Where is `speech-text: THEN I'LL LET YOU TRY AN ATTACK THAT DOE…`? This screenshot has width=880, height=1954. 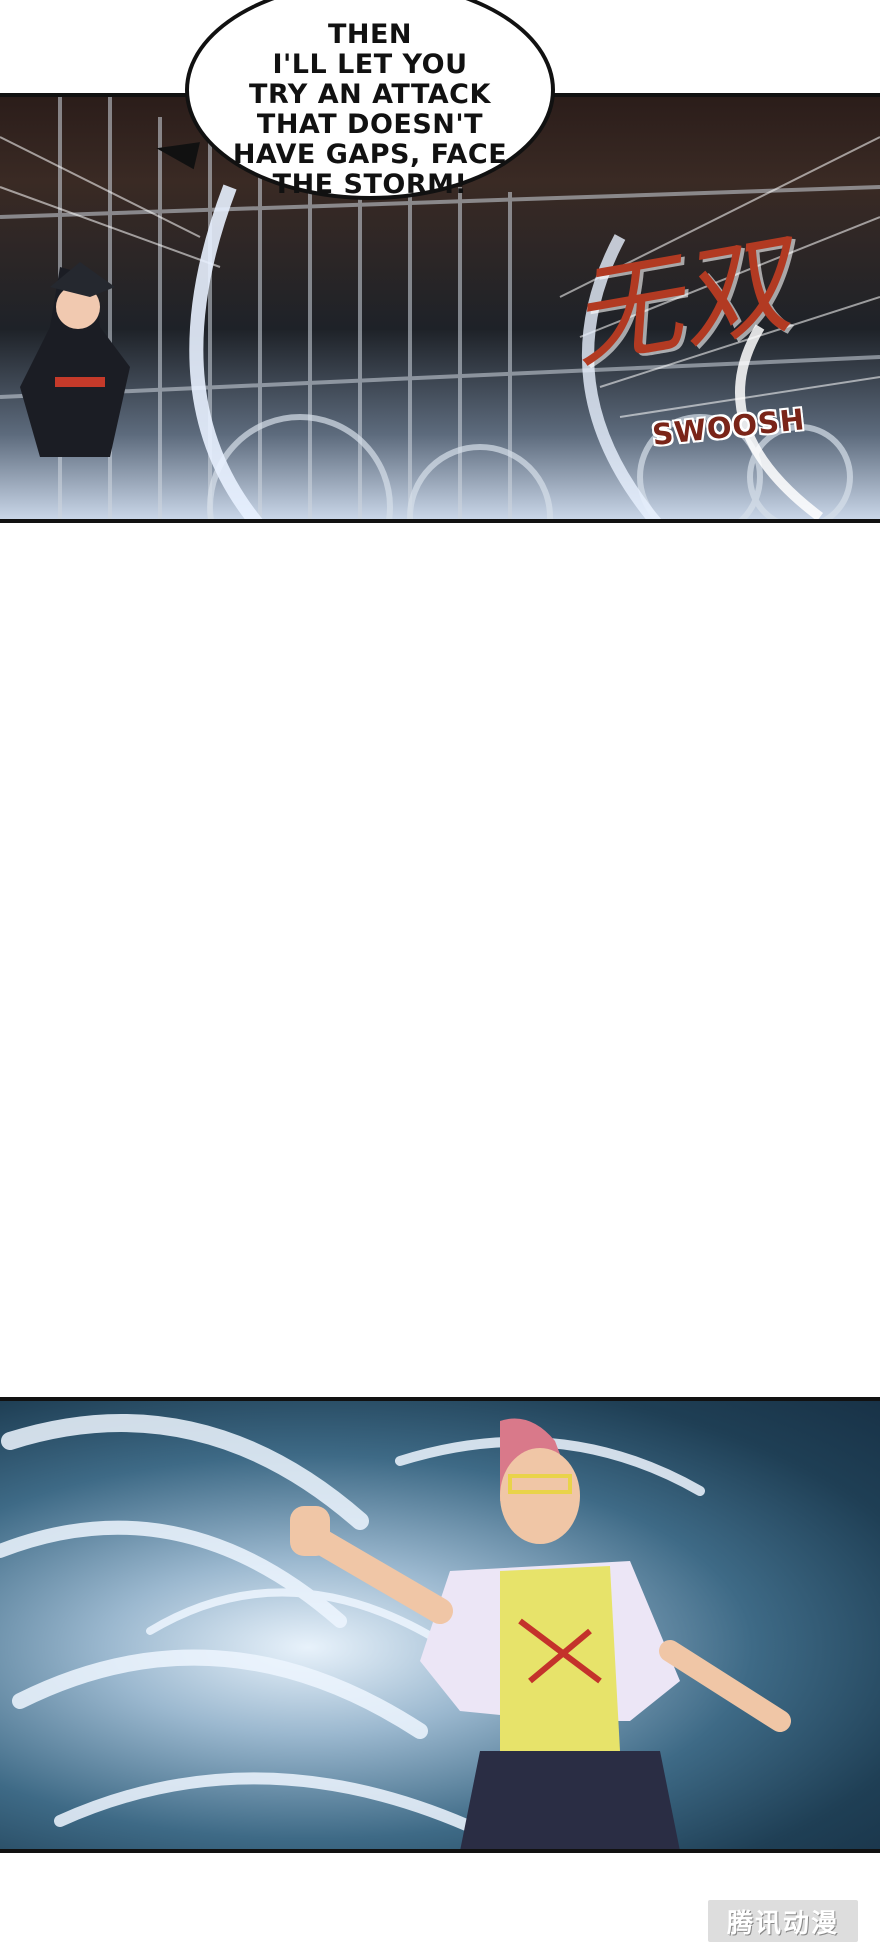
speech-text: THEN I'LL LET YOU TRY AN ATTACK THAT DOE… is located at coordinates (370, 109).